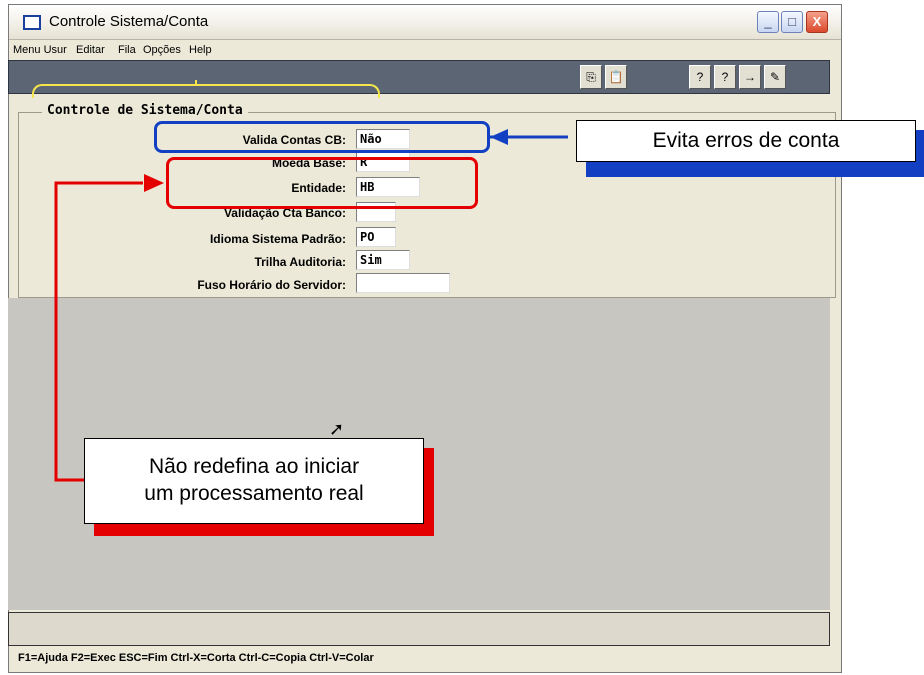 Image resolution: width=924 pixels, height=675 pixels. I want to click on red-arrow-line, so click(98, 331).